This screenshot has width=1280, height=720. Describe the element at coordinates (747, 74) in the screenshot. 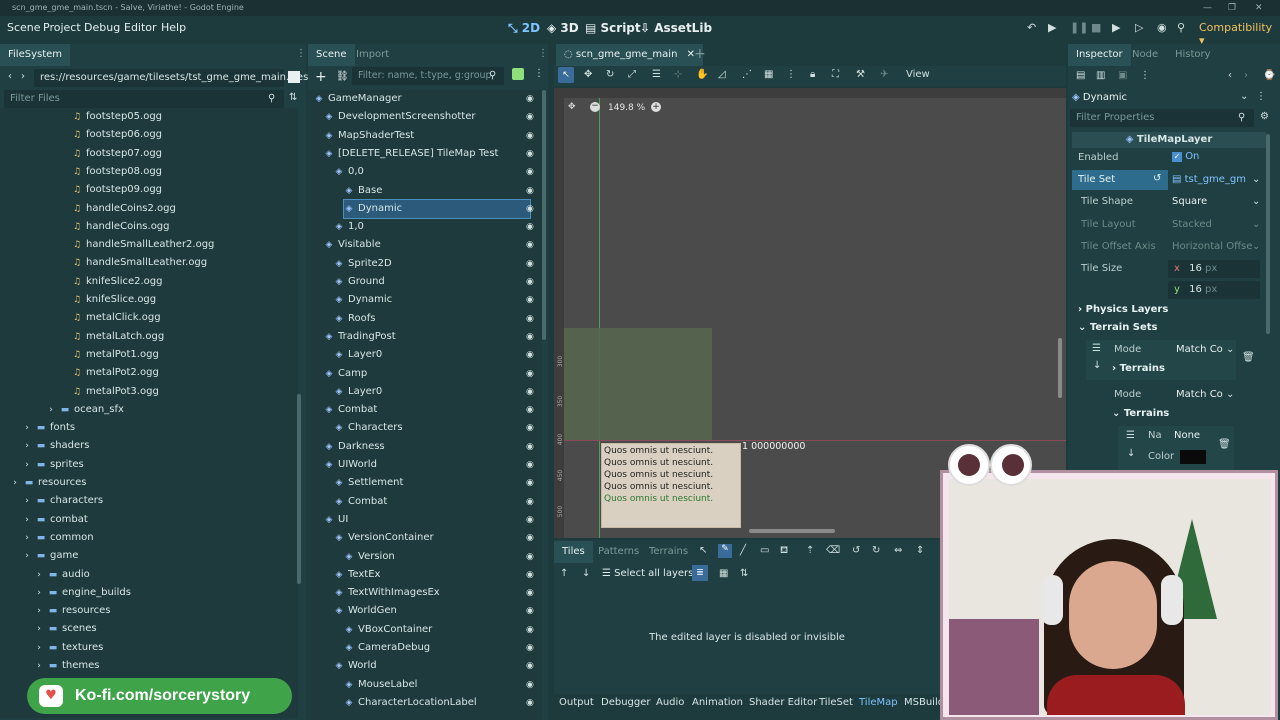

I see `smart-snap-icon: ⋰` at that location.